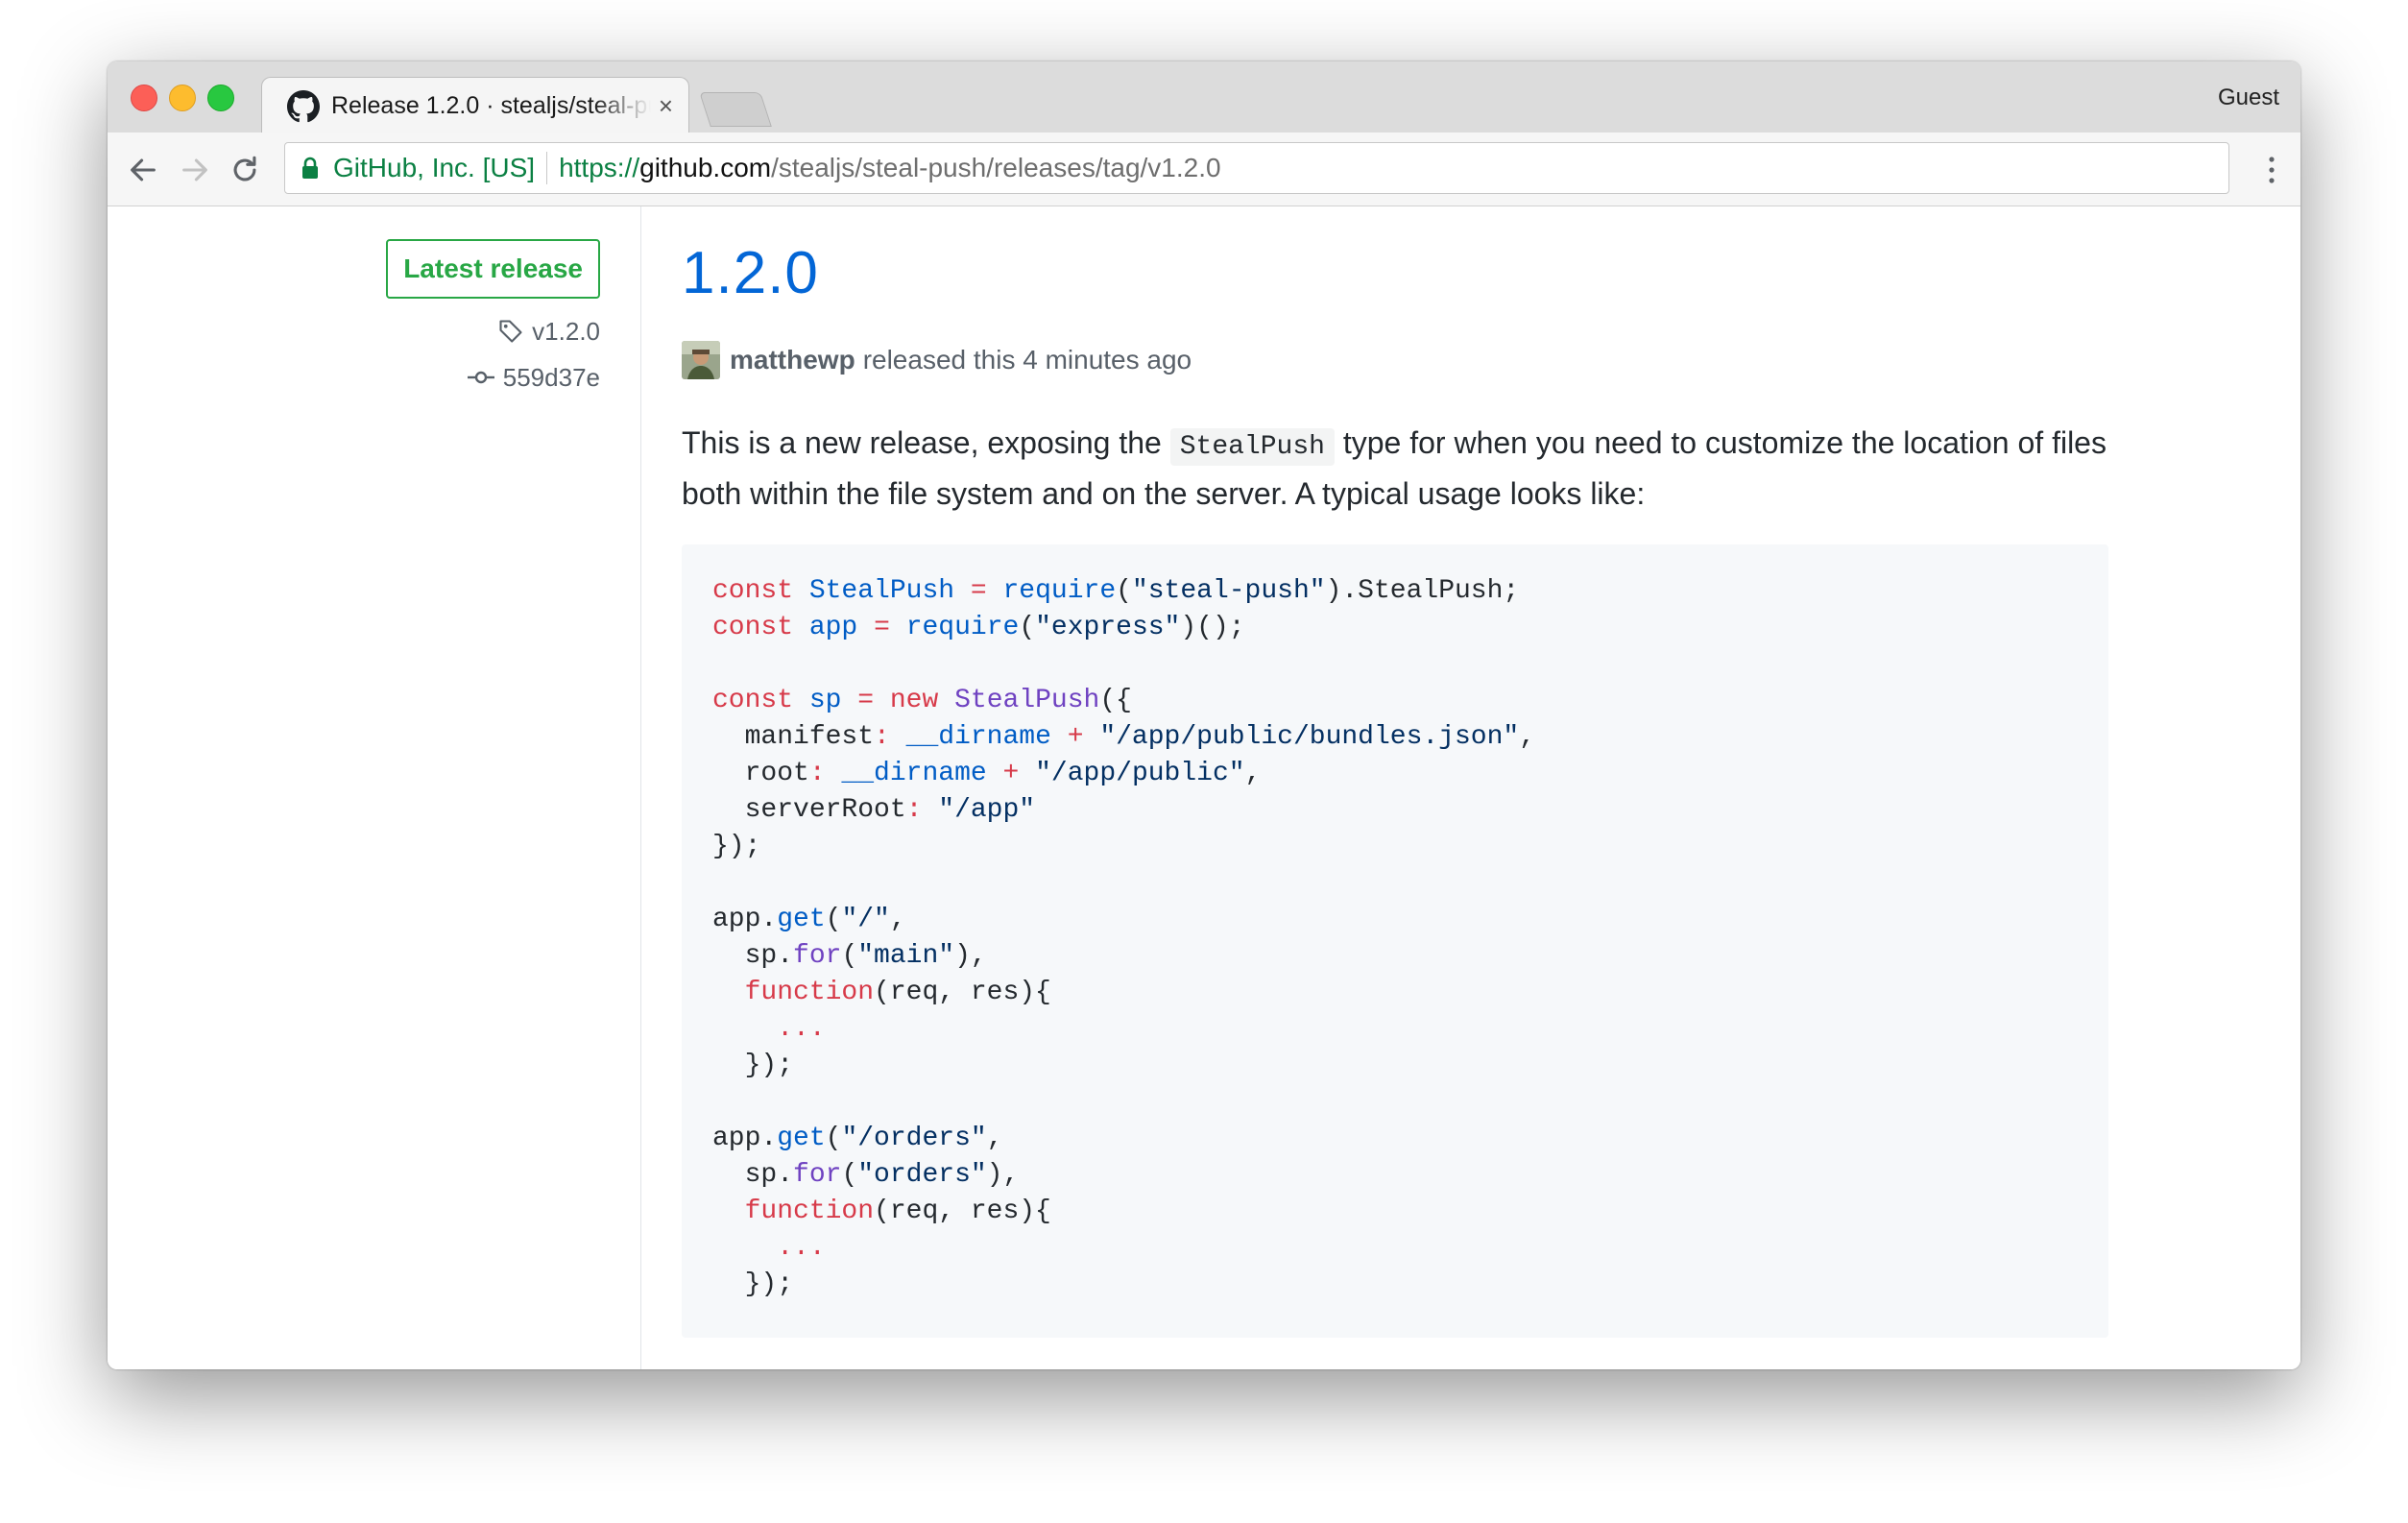 This screenshot has width=2408, height=1523. I want to click on code-token: "/orders", so click(914, 1138).